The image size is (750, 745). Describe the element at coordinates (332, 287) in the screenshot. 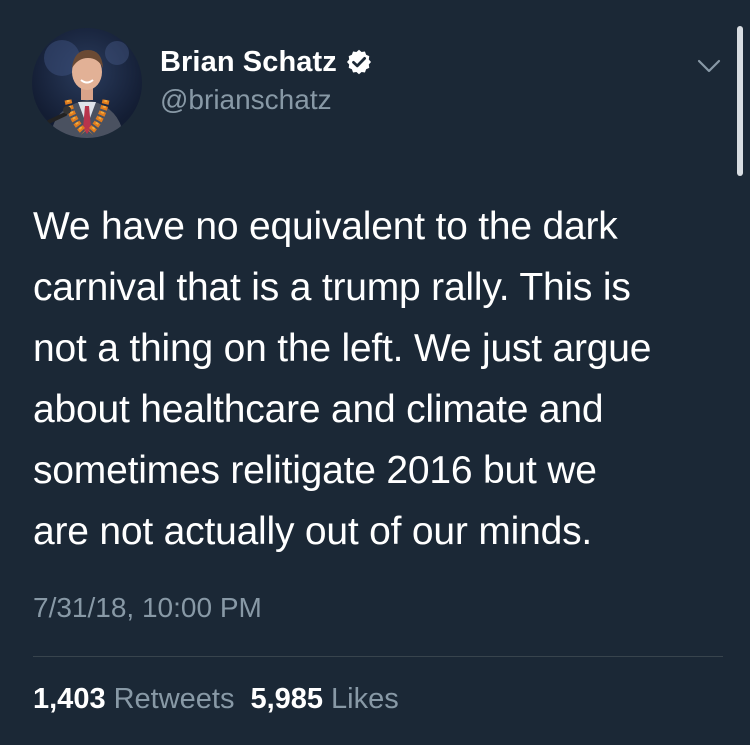

I see `tweet-text-line: carnival that is a trump rally. This is` at that location.